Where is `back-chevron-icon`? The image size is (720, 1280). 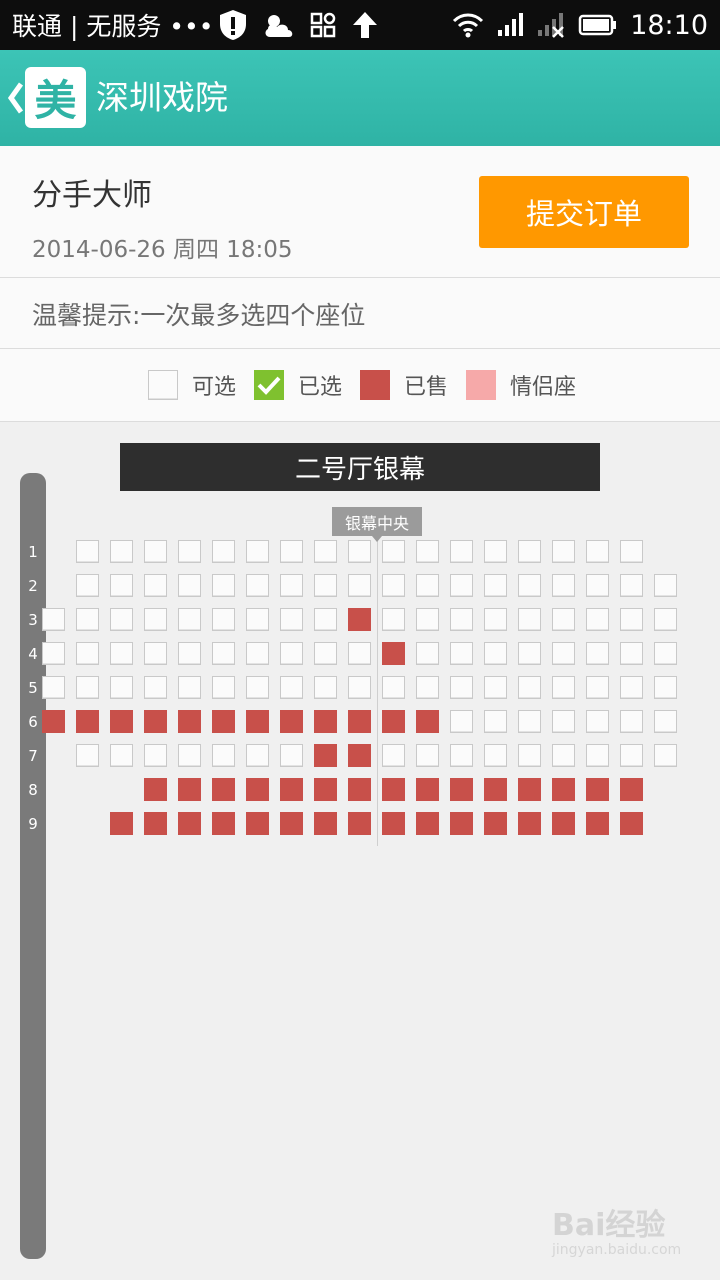 back-chevron-icon is located at coordinates (16, 98).